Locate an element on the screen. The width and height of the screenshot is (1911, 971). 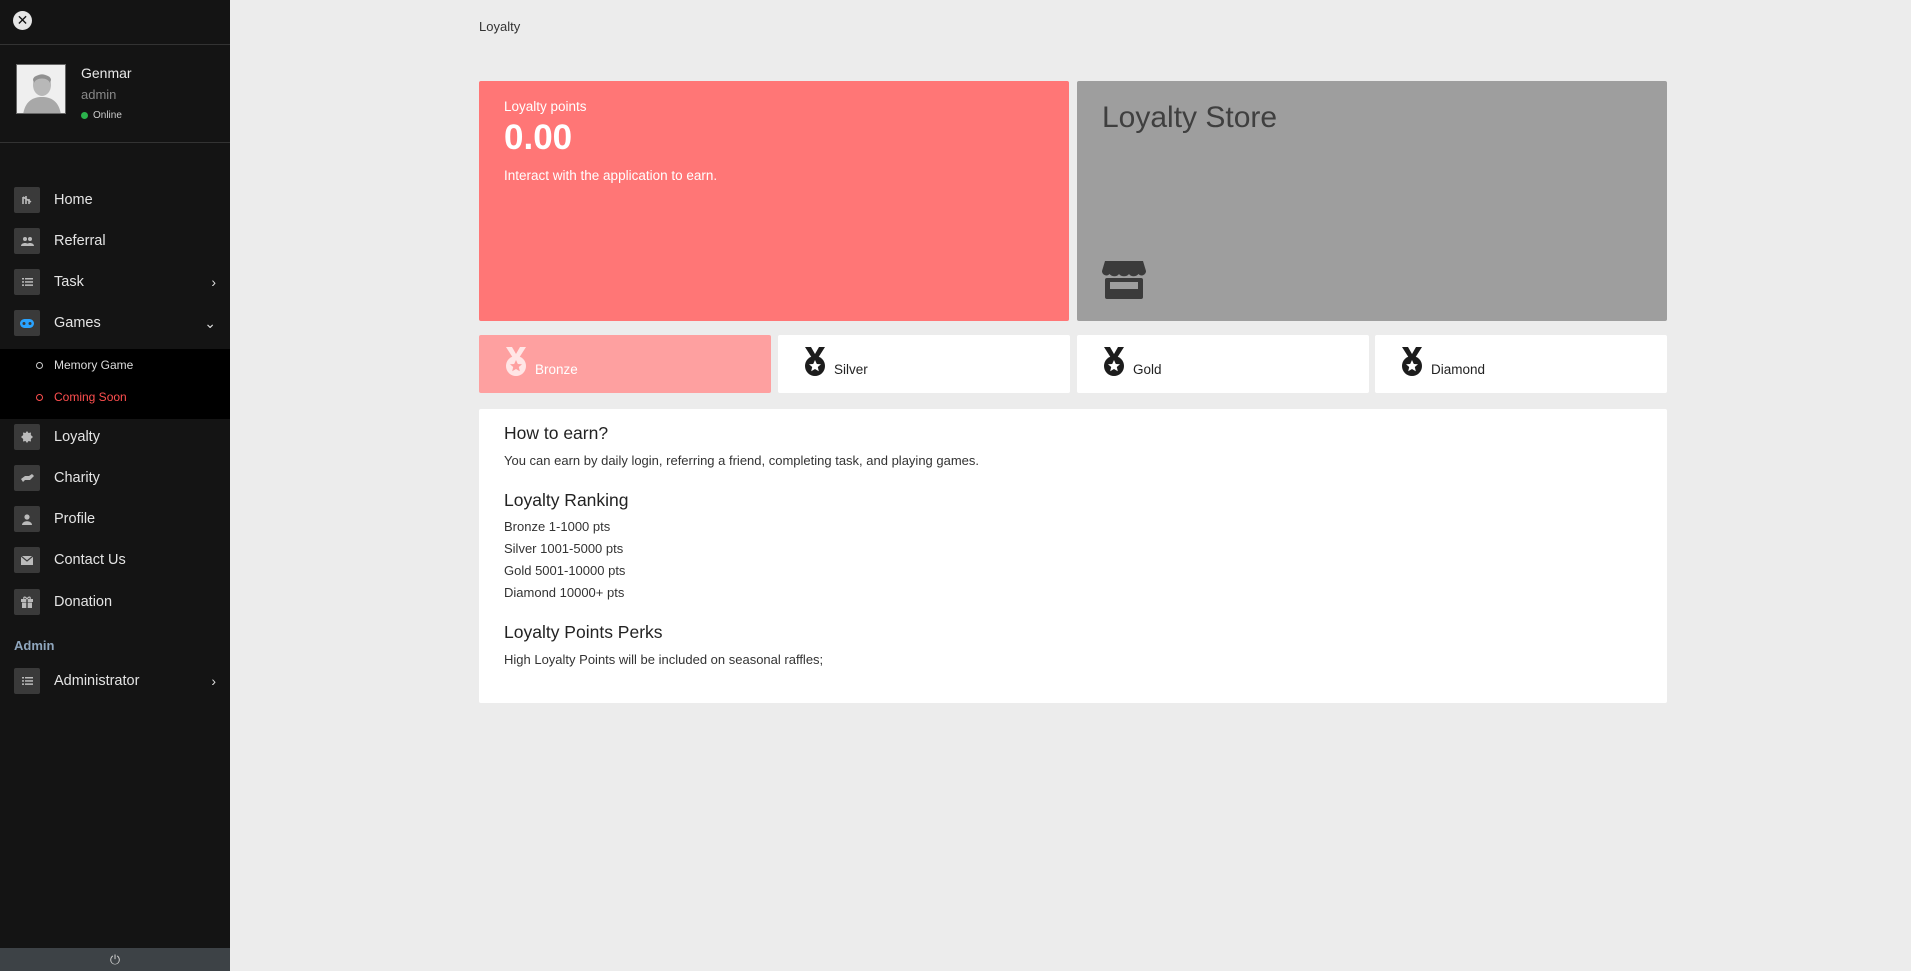
tier-bronze: Bronze is located at coordinates (625, 364).